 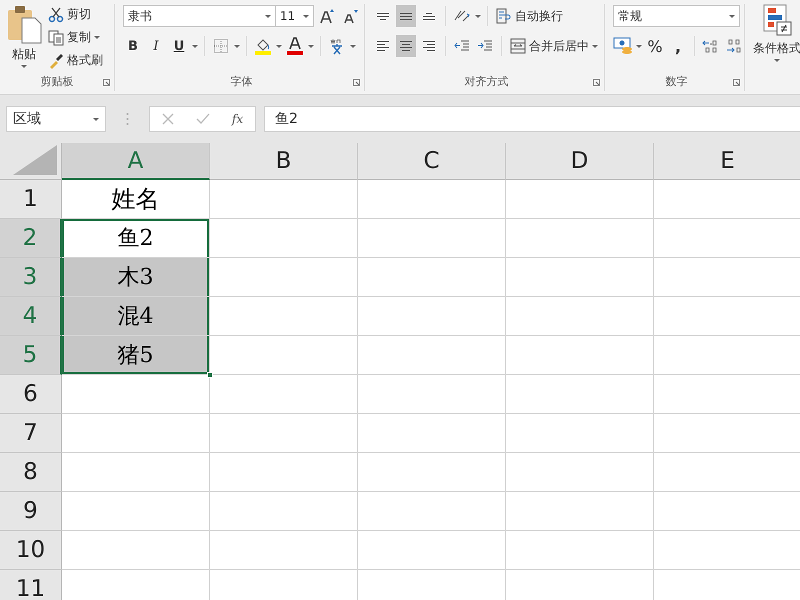 What do you see at coordinates (504, 16) in the screenshot?
I see `wrap-text-icon` at bounding box center [504, 16].